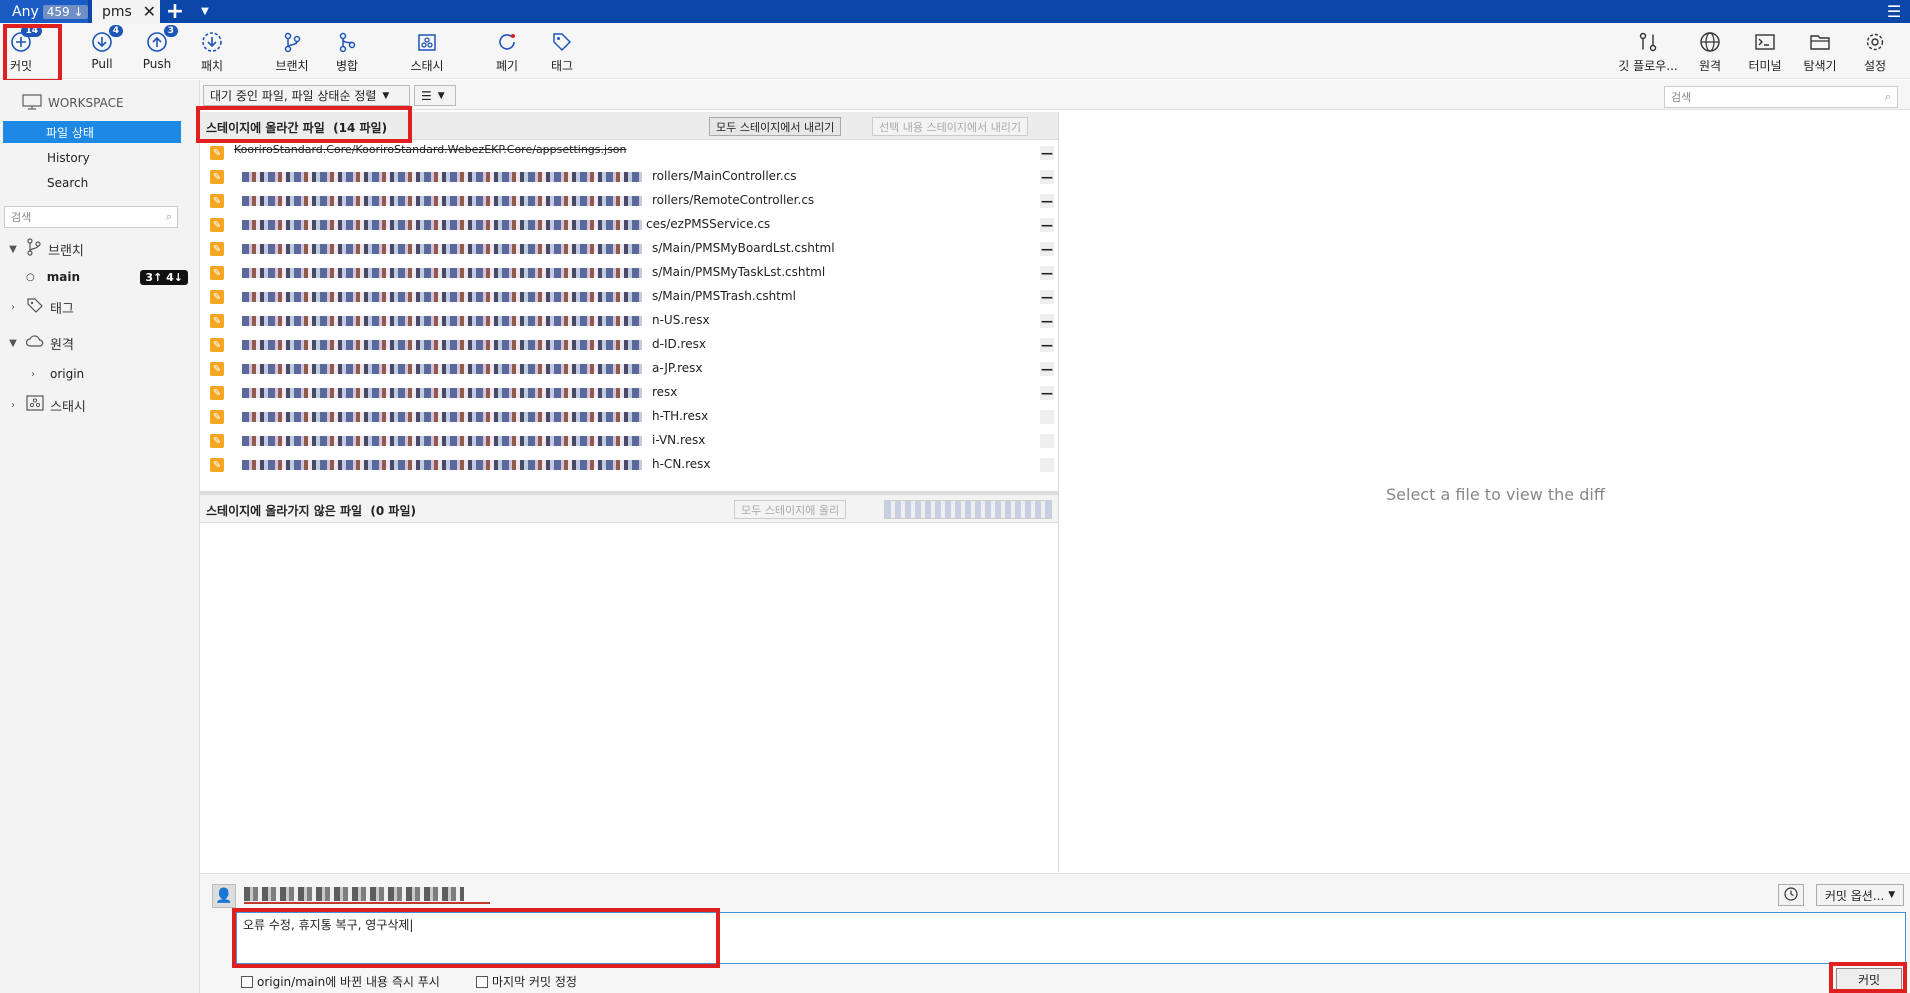 The height and width of the screenshot is (993, 1910). I want to click on tab-repo: pms ✕, so click(126, 11).